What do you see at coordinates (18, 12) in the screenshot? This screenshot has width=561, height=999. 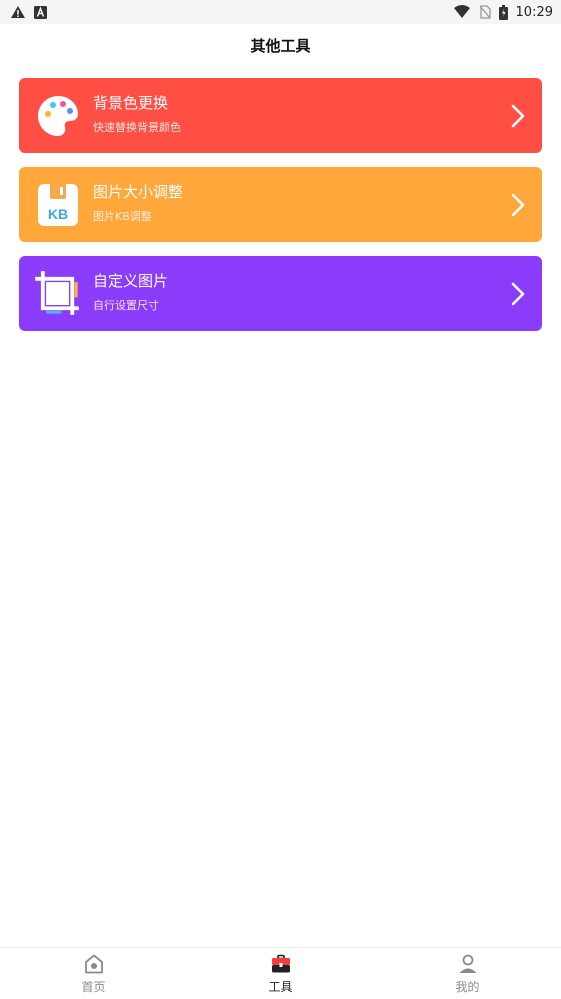 I see `warning-icon` at bounding box center [18, 12].